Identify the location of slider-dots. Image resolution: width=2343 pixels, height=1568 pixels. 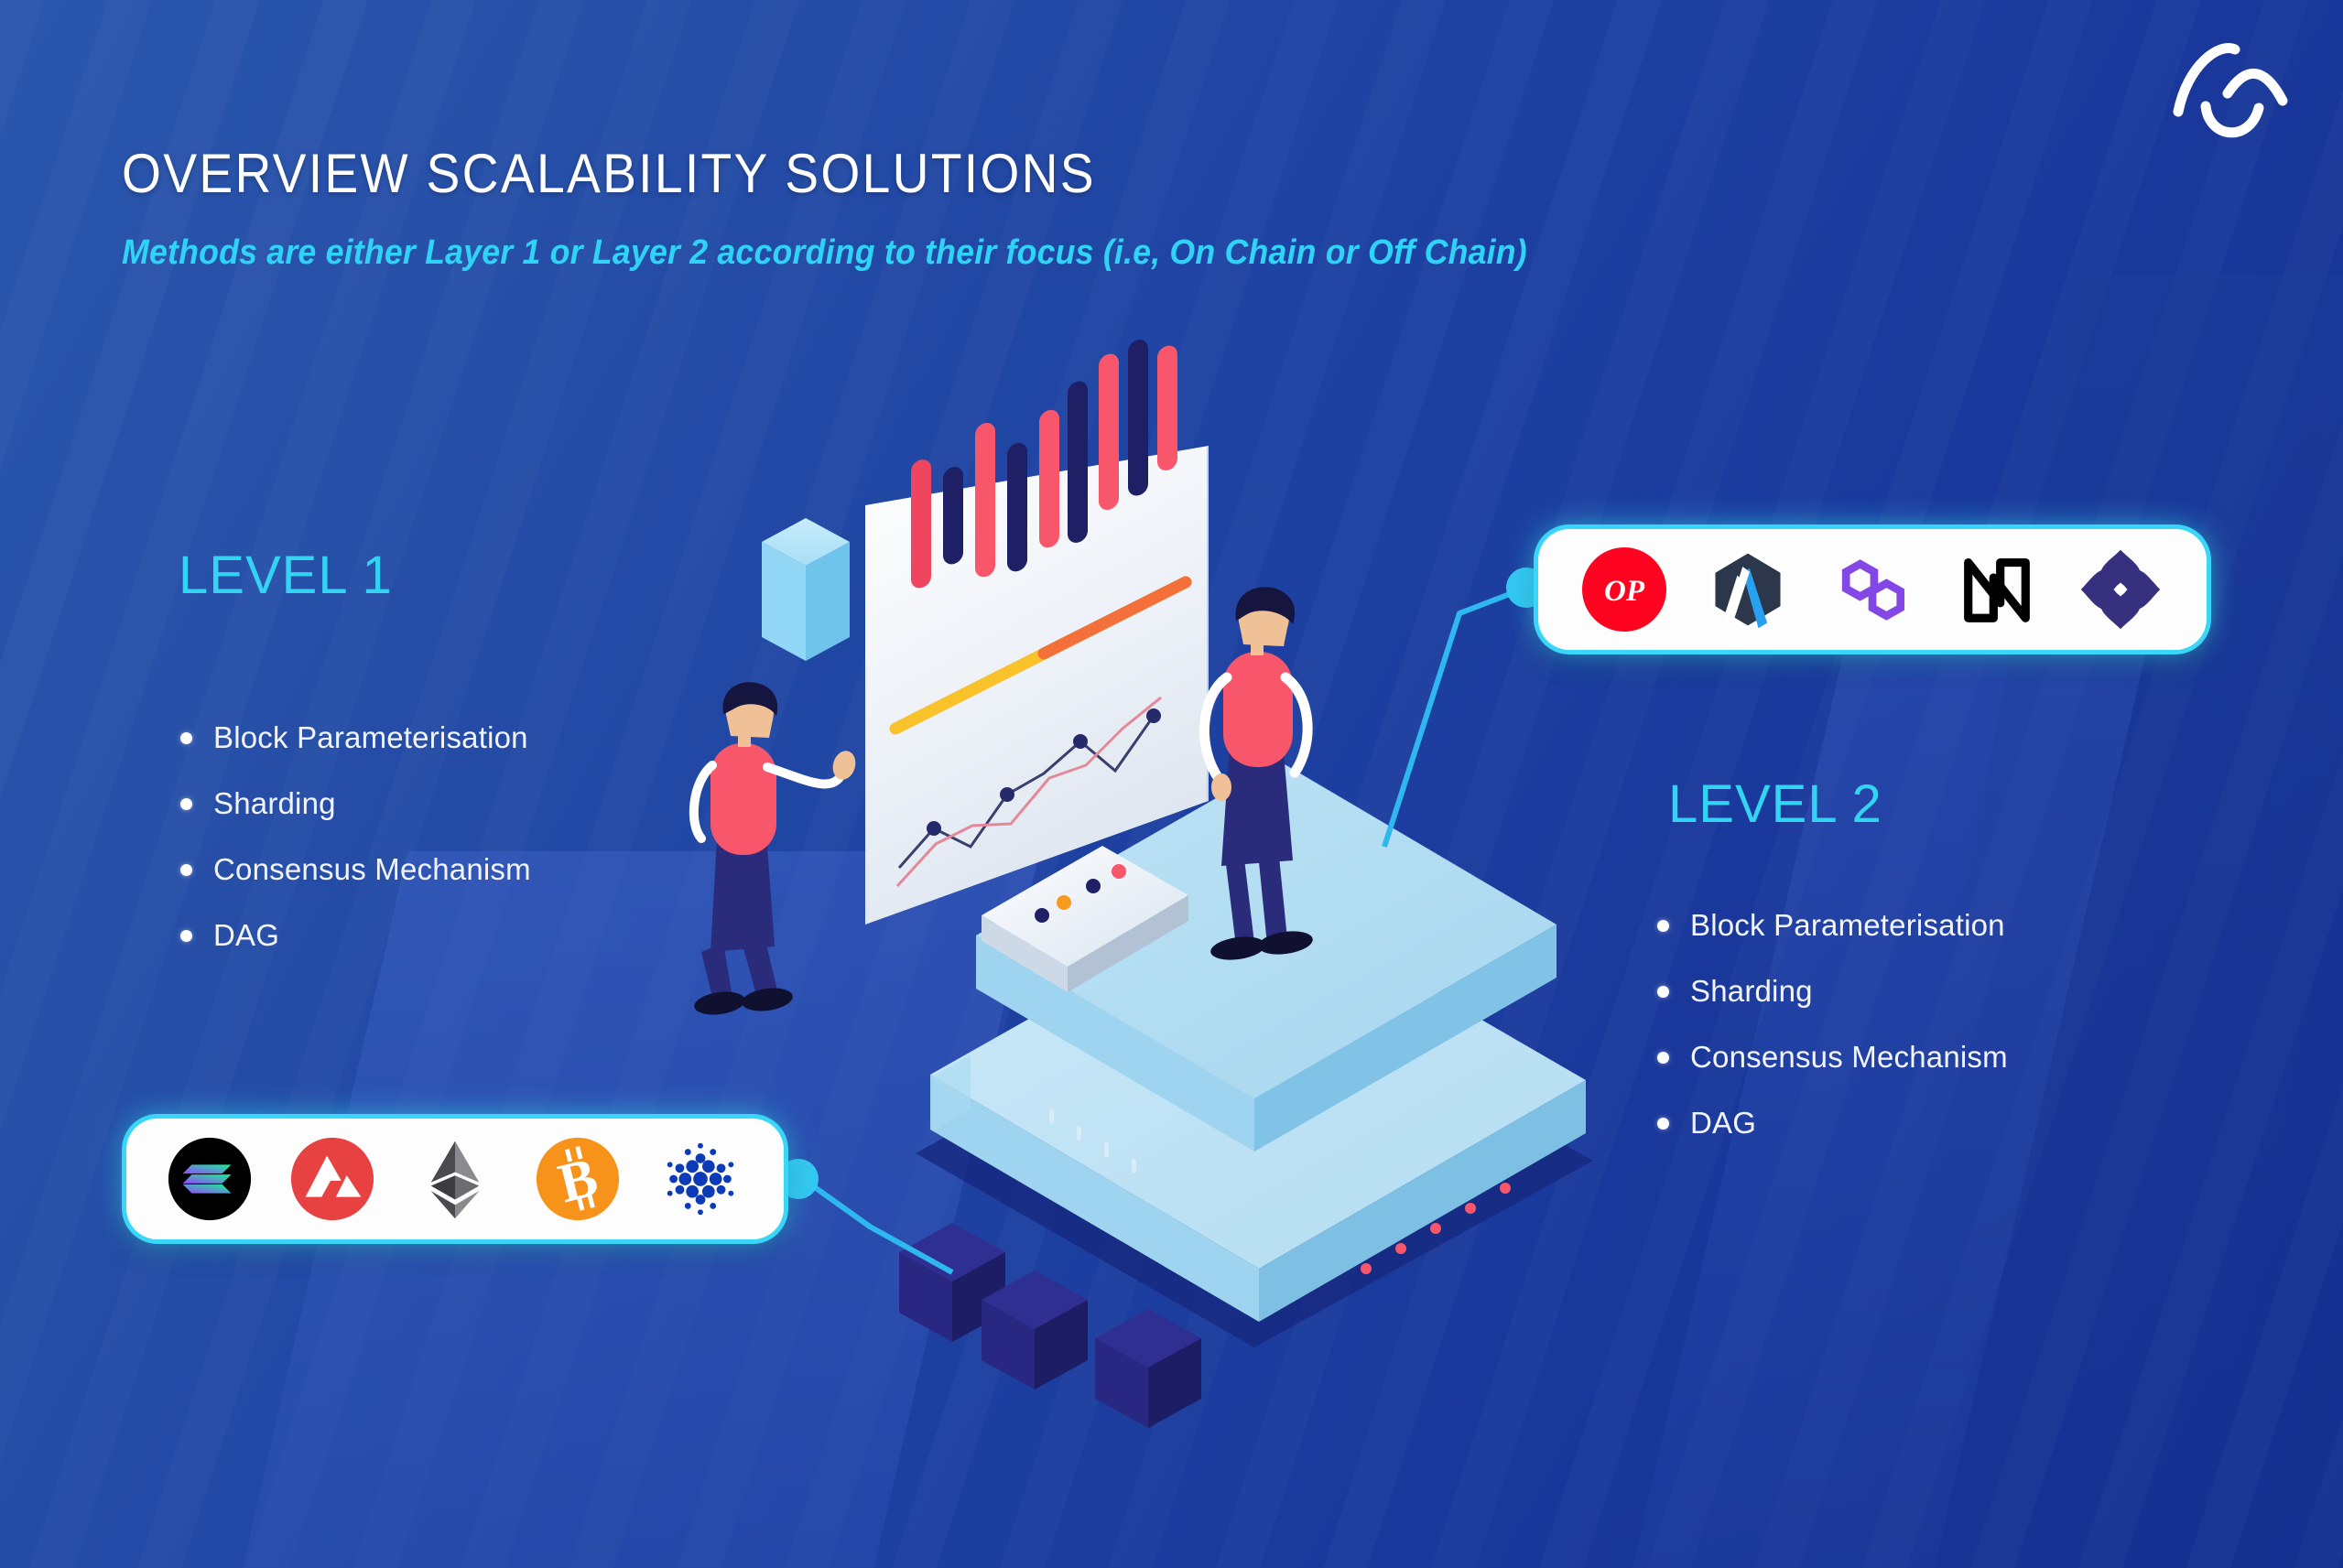
(1081, 894).